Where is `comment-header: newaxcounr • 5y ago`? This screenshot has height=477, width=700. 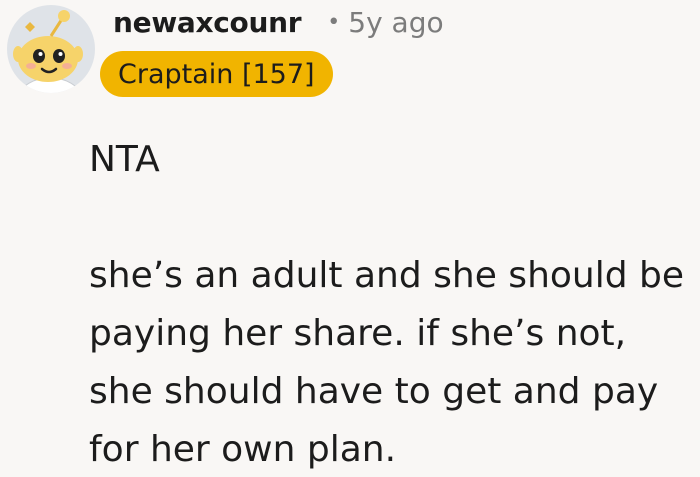 comment-header: newaxcounr • 5y ago is located at coordinates (278, 22).